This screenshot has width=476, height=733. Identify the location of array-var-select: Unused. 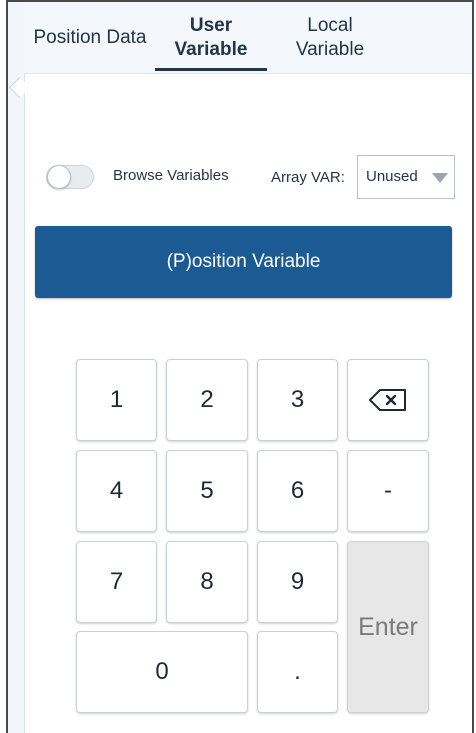
(406, 177).